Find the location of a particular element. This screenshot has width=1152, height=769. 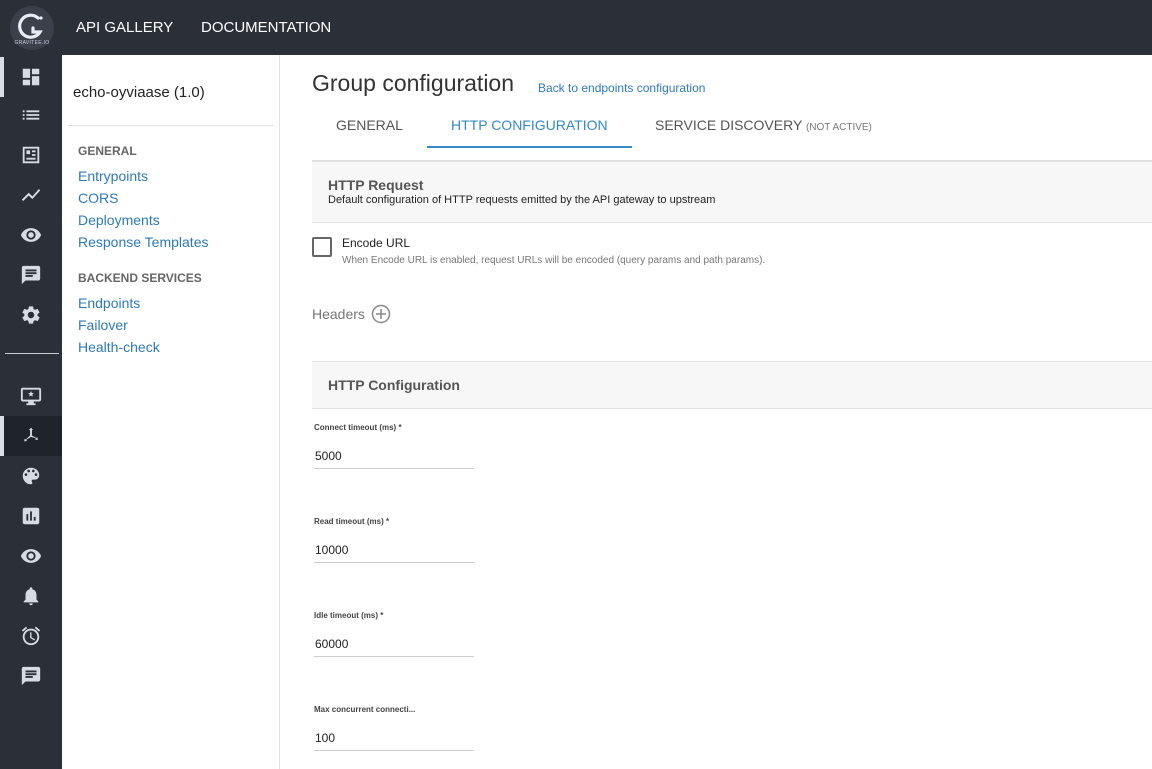

encode-url-label: Encode URL is located at coordinates (376, 243).